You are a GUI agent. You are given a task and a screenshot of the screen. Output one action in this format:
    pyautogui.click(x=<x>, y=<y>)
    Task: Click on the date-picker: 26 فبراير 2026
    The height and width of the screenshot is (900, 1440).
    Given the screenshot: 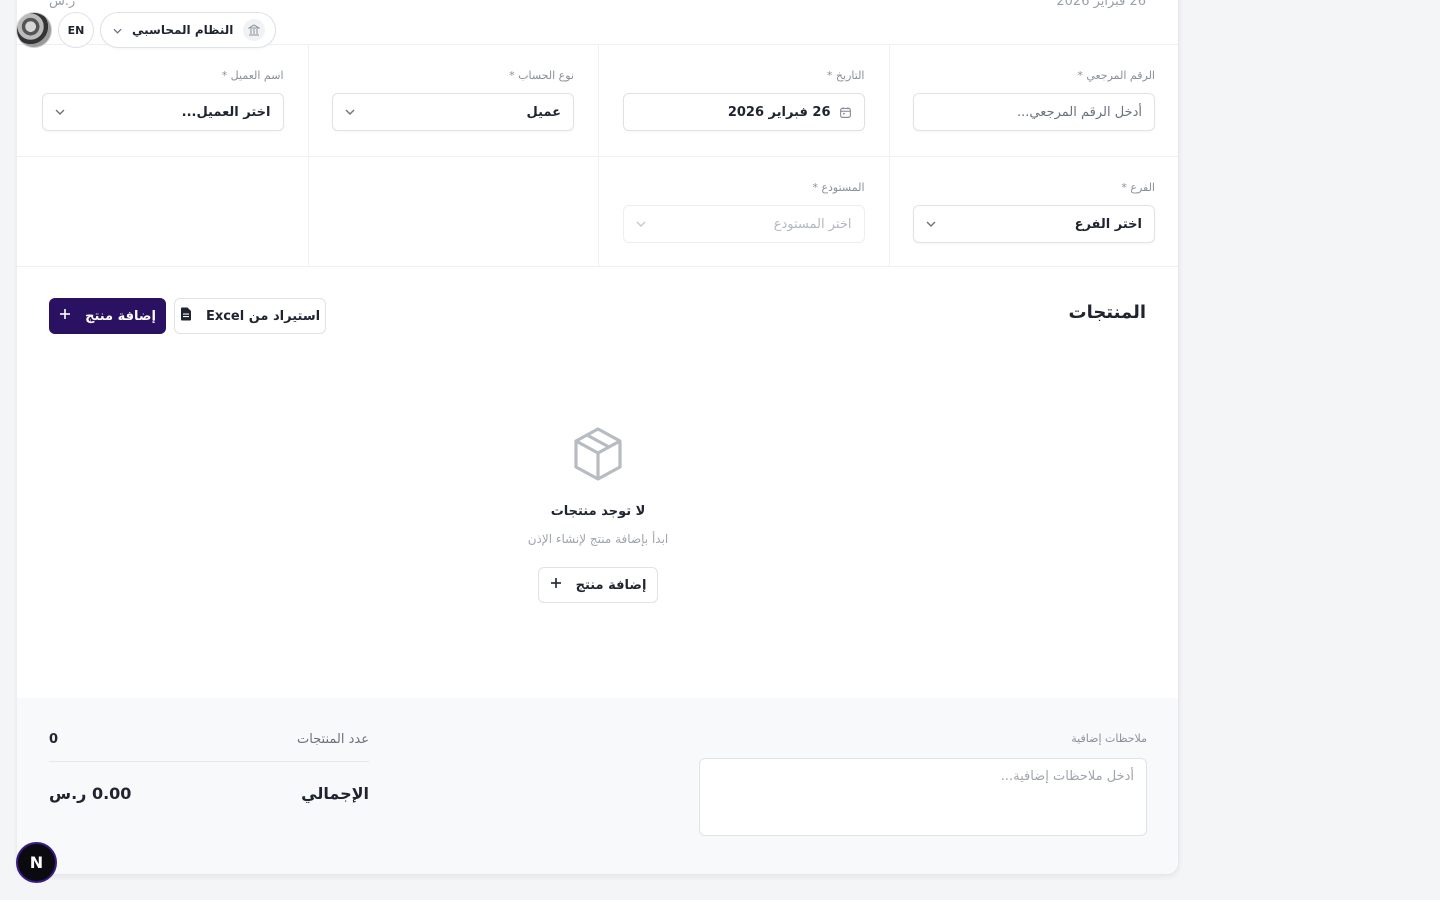 What is the action you would take?
    pyautogui.click(x=743, y=112)
    